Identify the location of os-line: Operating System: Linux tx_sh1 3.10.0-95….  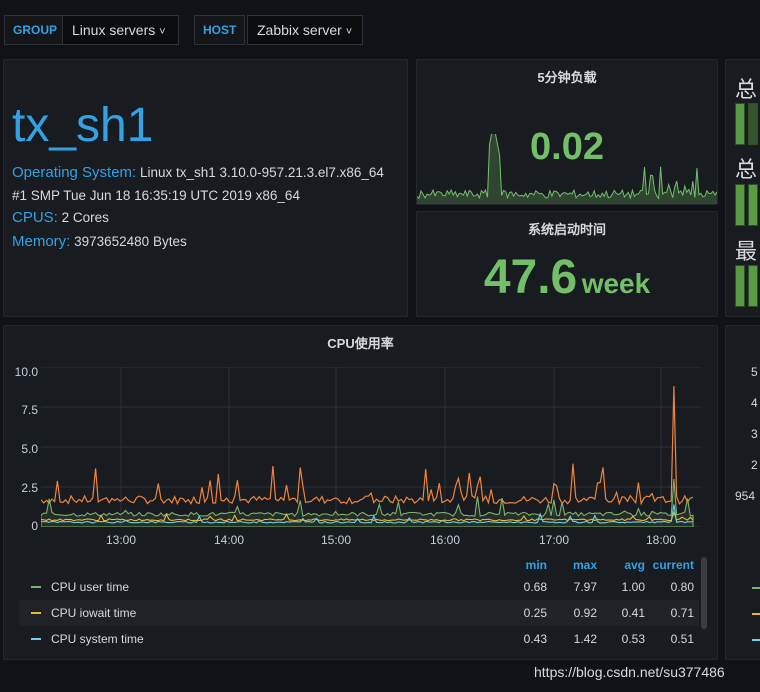
(198, 172).